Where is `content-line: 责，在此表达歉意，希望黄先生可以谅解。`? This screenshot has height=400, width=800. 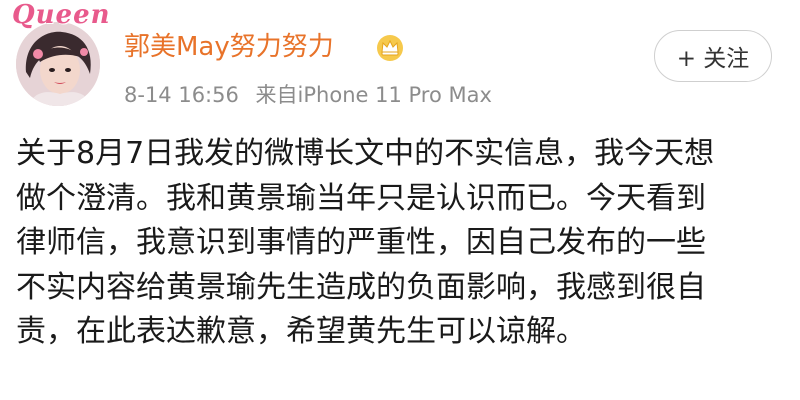
content-line: 责，在此表达歉意，希望黄先生可以谅解。 is located at coordinates (301, 331).